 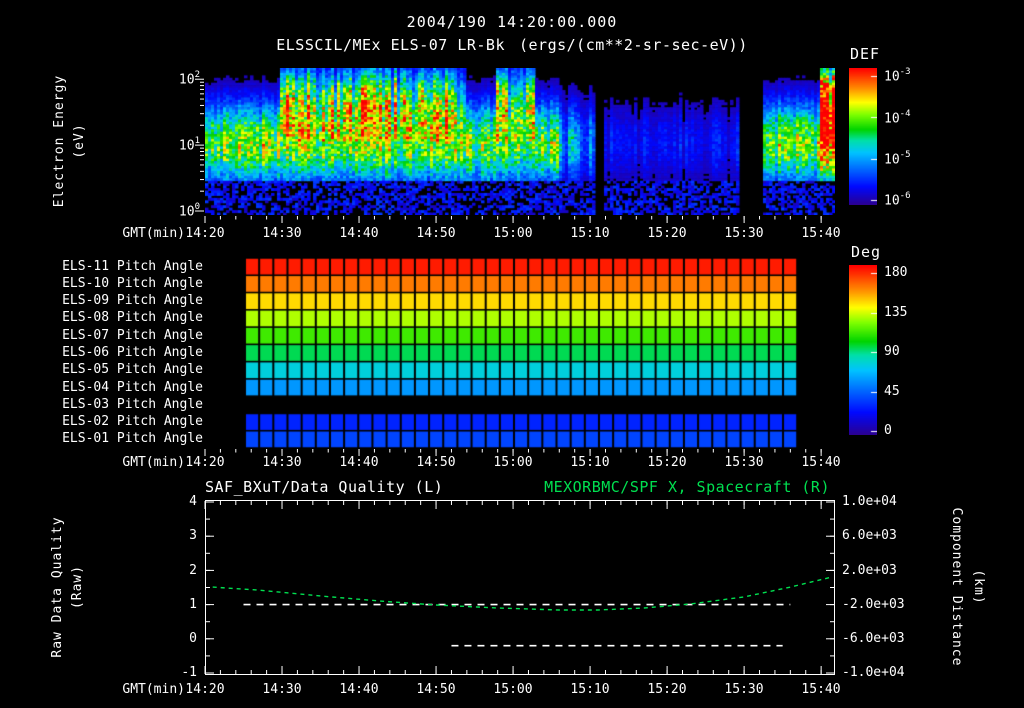 I want to click on deg-colorbar-tick: 45, so click(x=892, y=391).